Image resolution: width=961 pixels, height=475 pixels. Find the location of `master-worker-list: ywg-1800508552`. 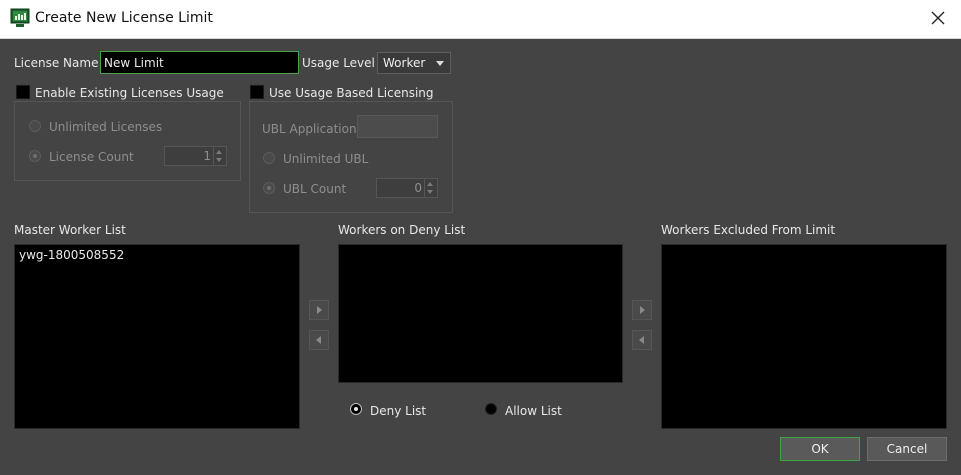

master-worker-list: ywg-1800508552 is located at coordinates (157, 336).